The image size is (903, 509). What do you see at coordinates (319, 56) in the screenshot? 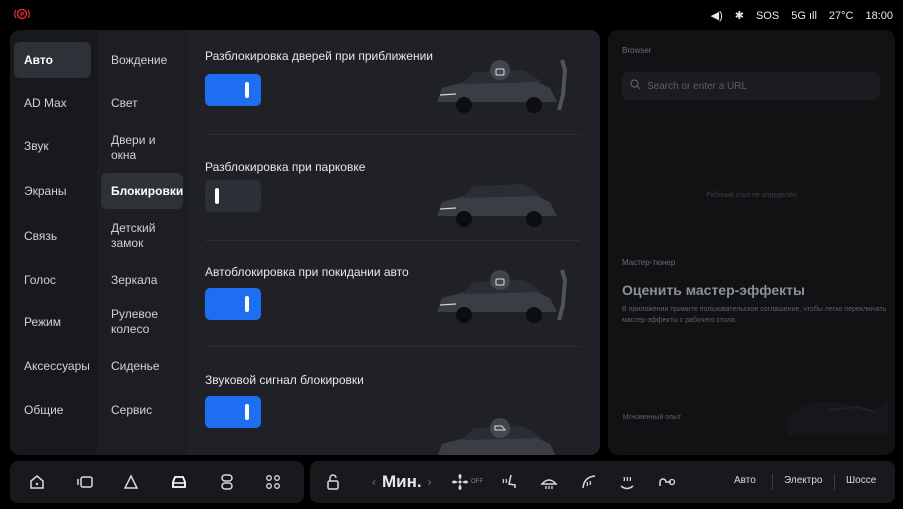
I see `setting-label: Разблокировка дверей при приближении` at bounding box center [319, 56].